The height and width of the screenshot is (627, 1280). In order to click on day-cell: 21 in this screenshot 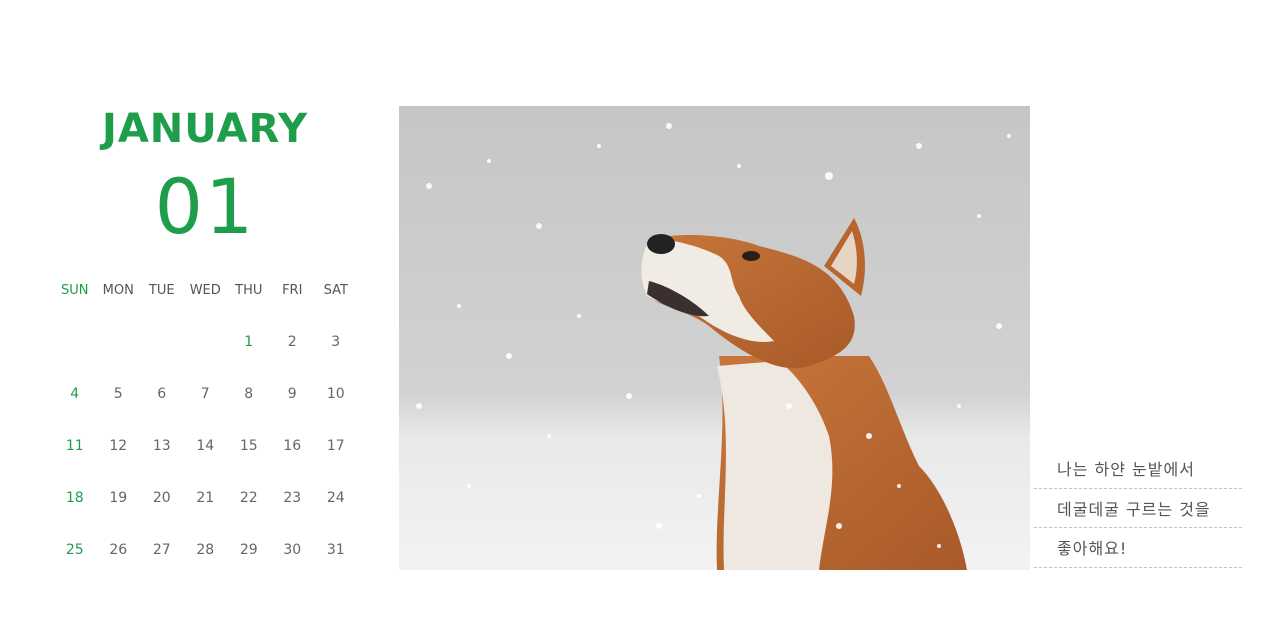, I will do `click(205, 498)`.